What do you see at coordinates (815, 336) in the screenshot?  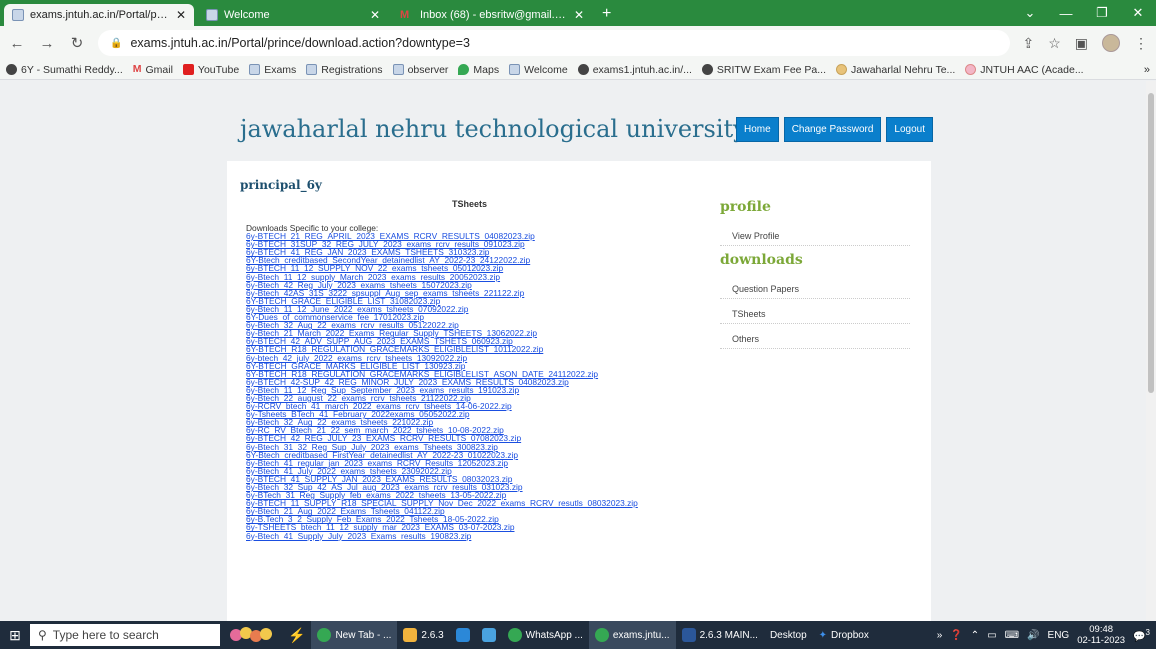 I see `others-link: Others` at bounding box center [815, 336].